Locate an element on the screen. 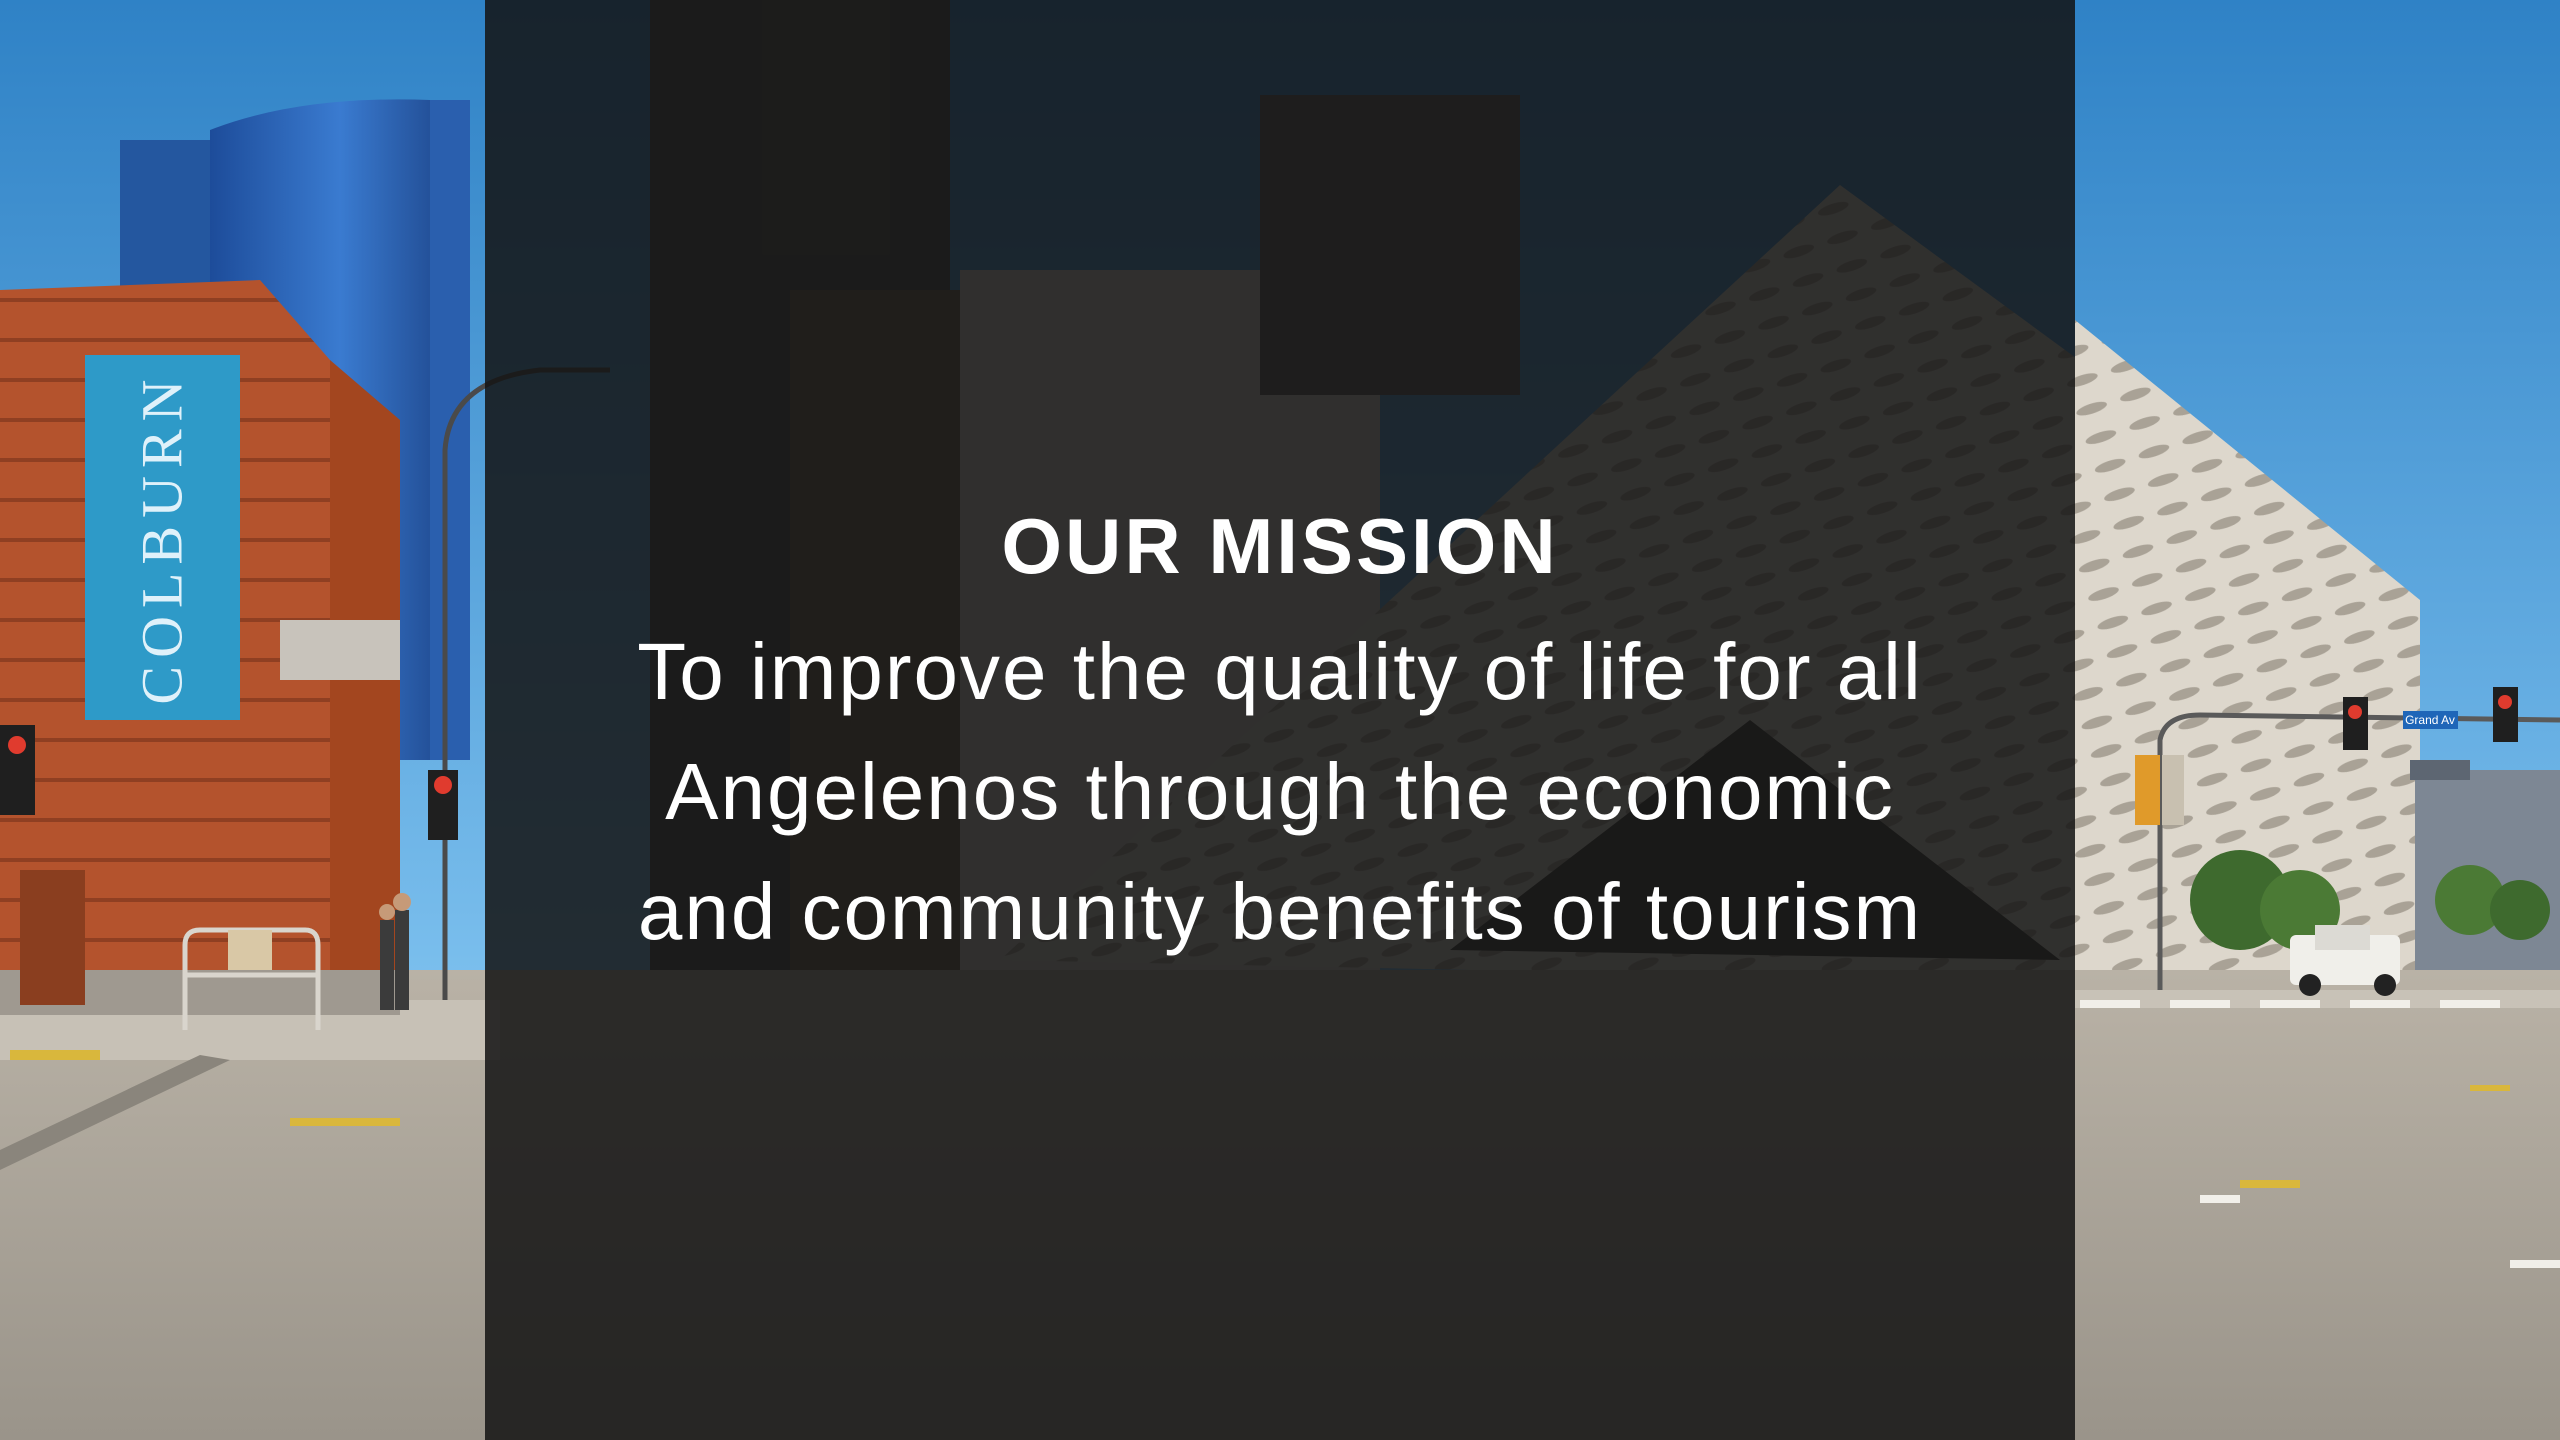 This screenshot has width=2560, height=1440. colburn-banner: COLBURN is located at coordinates (162, 537).